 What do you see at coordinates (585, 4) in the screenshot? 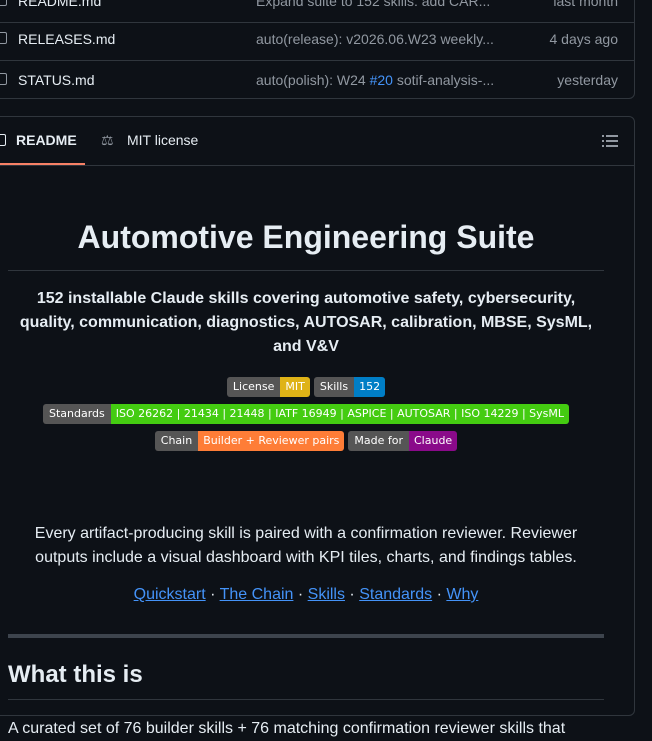
I see `commit-time: last month` at bounding box center [585, 4].